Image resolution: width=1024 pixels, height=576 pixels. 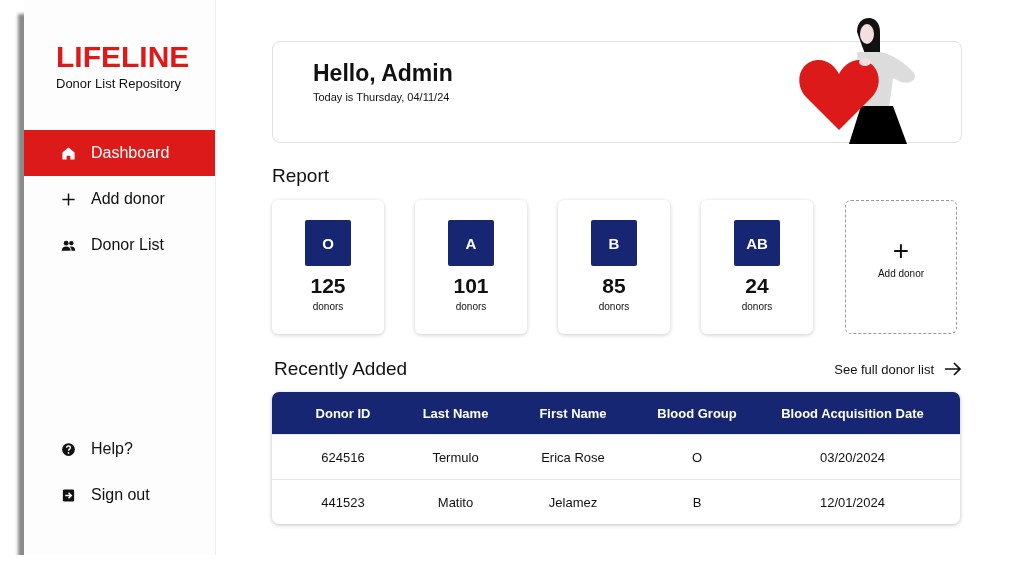 What do you see at coordinates (68, 449) in the screenshot?
I see `help-icon` at bounding box center [68, 449].